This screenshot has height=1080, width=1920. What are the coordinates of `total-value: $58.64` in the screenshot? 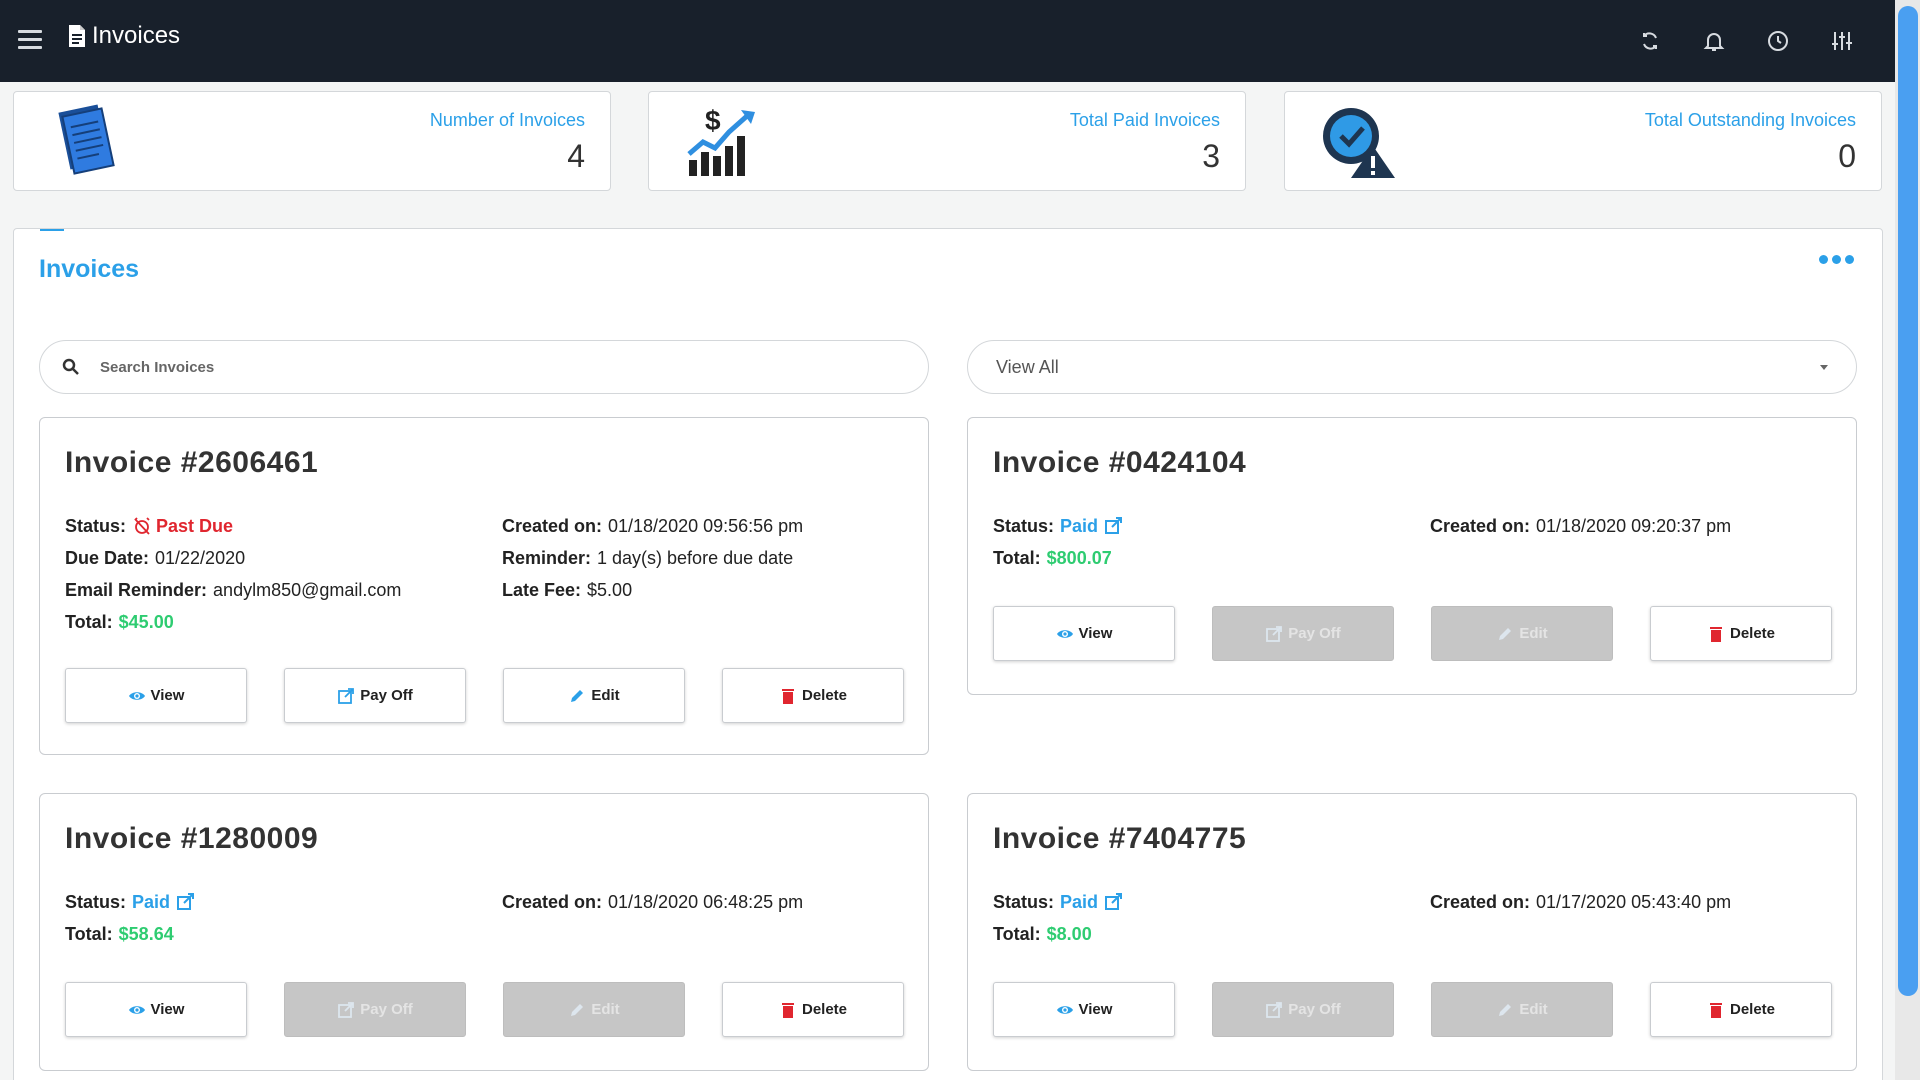 It's located at (146, 934).